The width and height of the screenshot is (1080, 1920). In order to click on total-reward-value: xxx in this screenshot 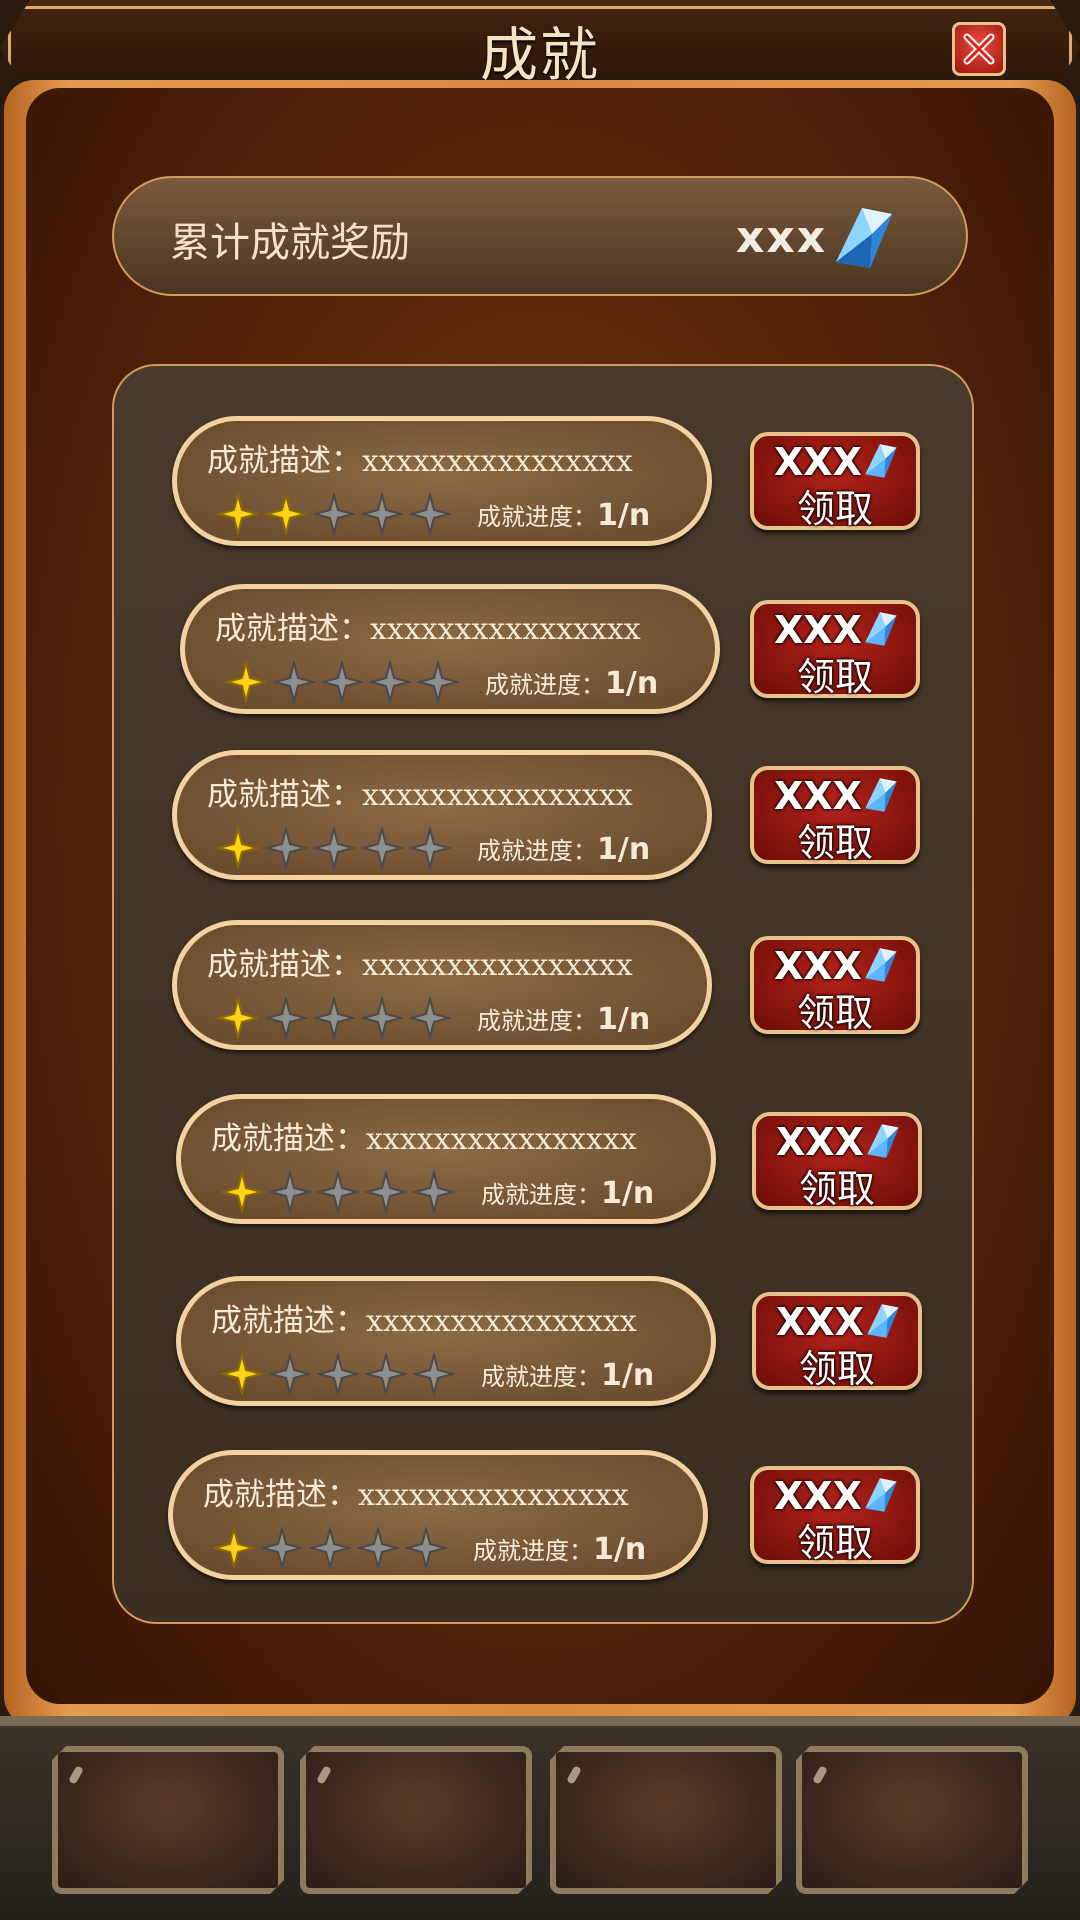, I will do `click(782, 237)`.